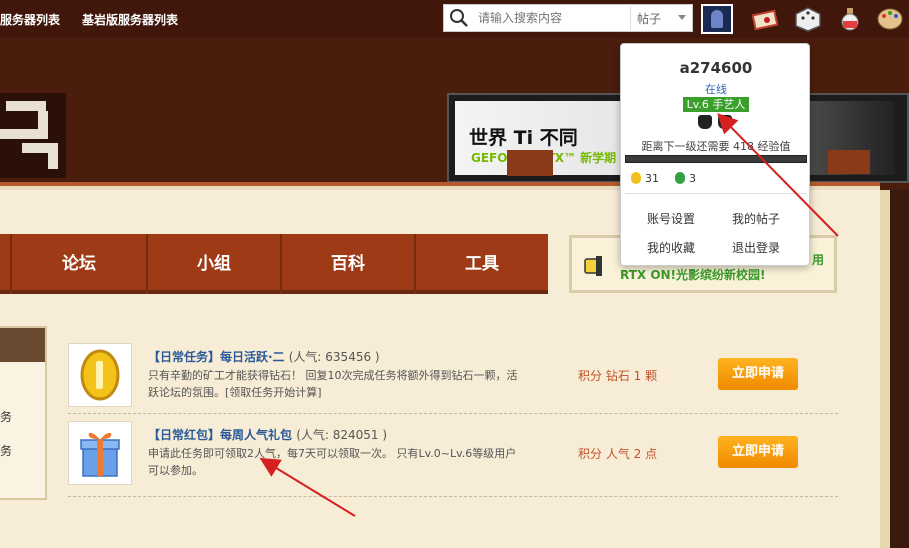  I want to click on main-nav: 论坛 小组 百科 工具, so click(274, 264).